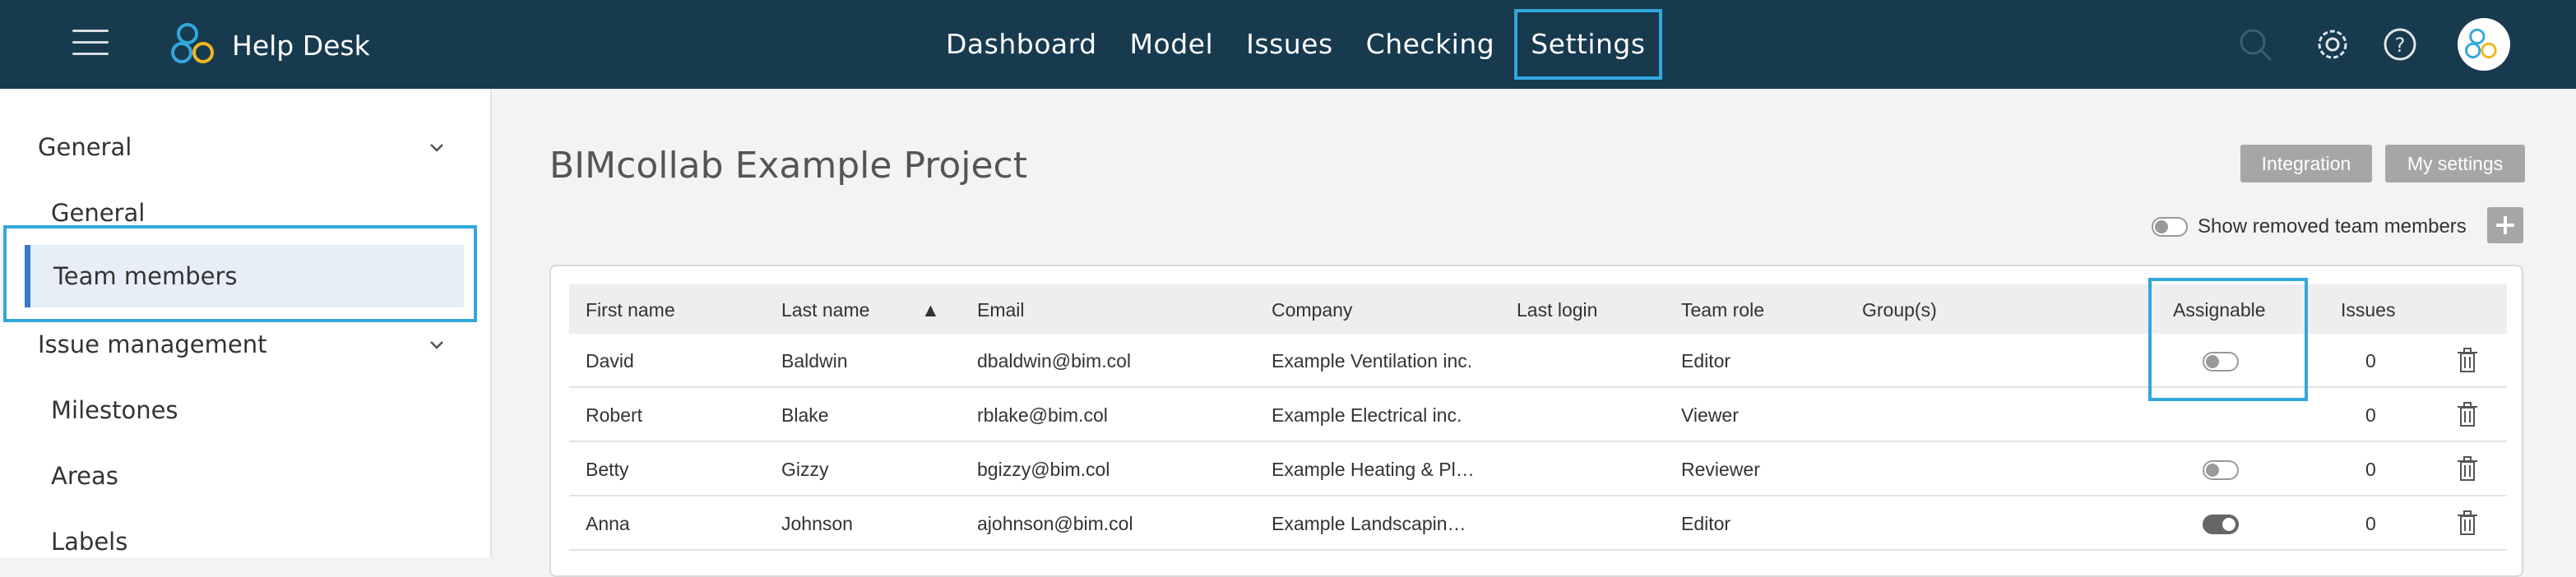 The width and height of the screenshot is (2576, 577). Describe the element at coordinates (610, 361) in the screenshot. I see `cell-first-name: David` at that location.